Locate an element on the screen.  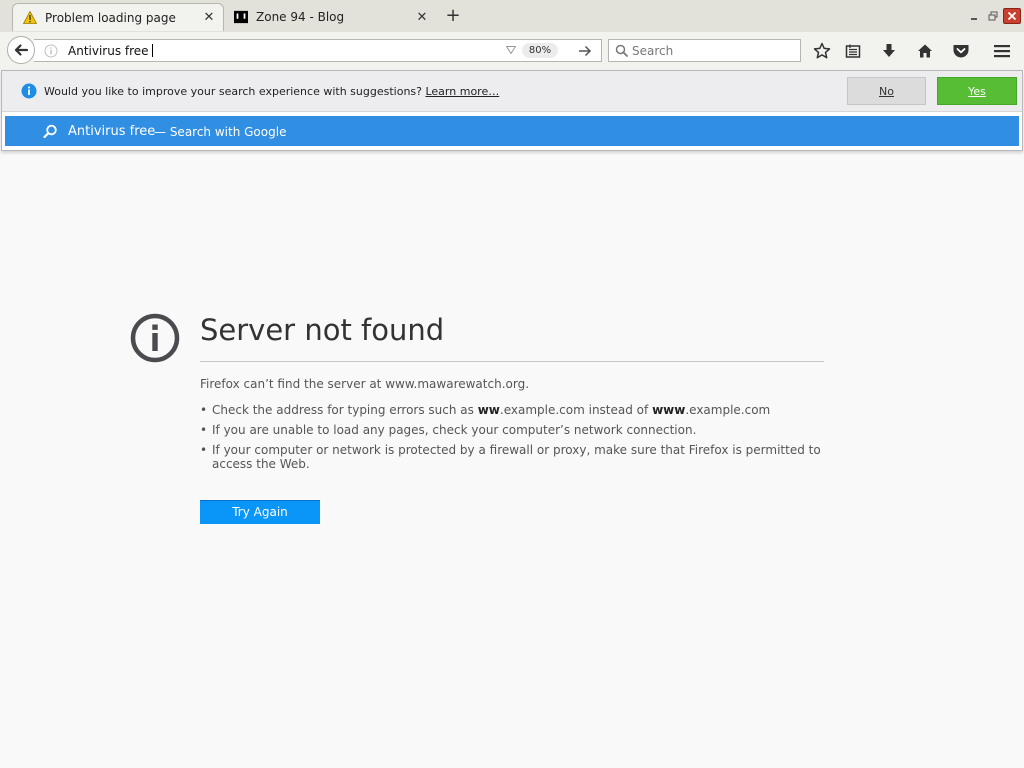
restore-button is located at coordinates (993, 16).